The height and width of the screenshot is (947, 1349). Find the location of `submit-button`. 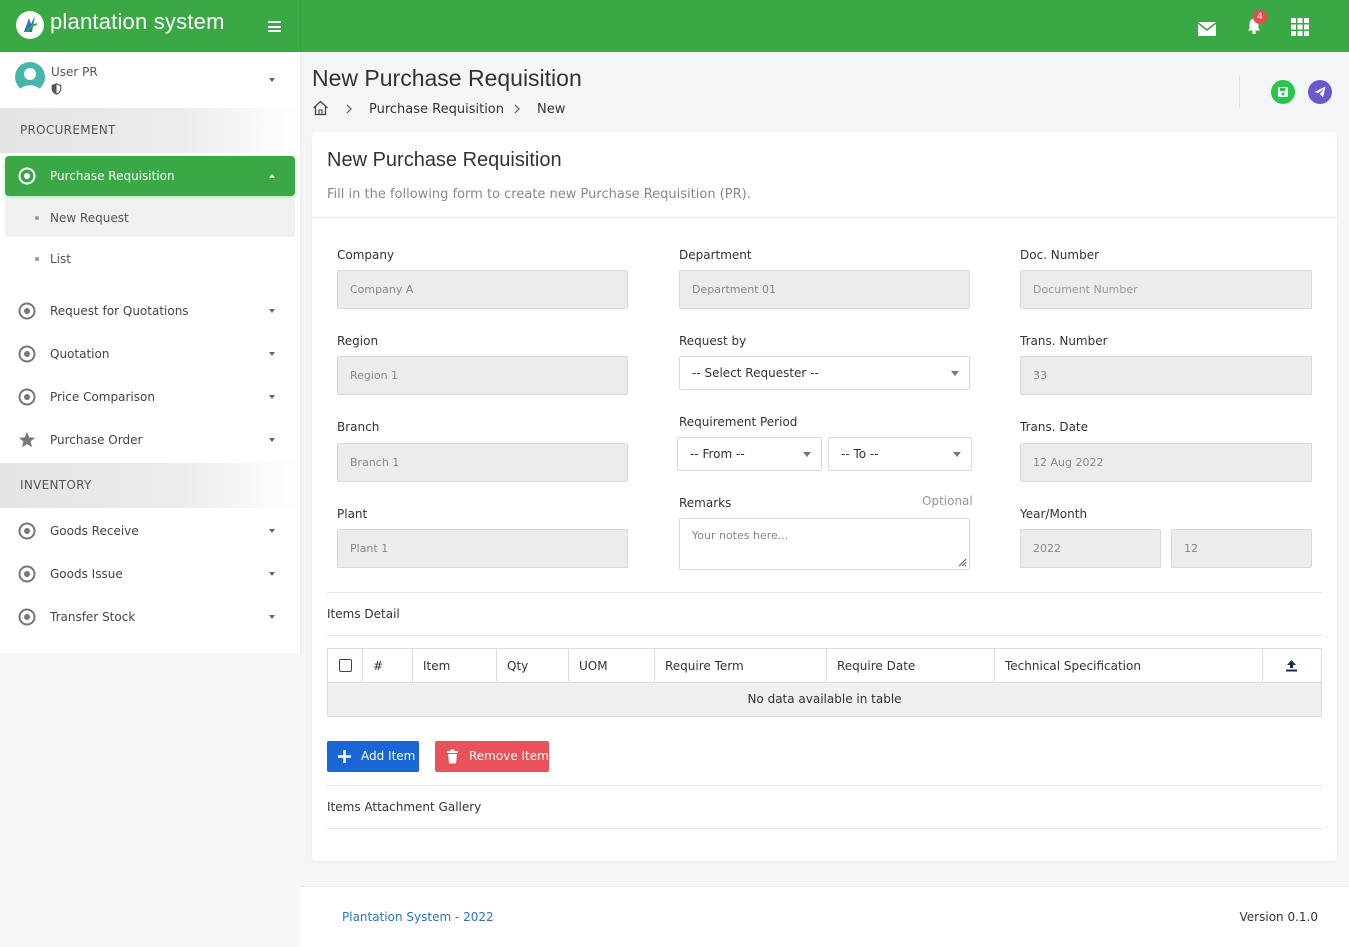

submit-button is located at coordinates (1320, 92).